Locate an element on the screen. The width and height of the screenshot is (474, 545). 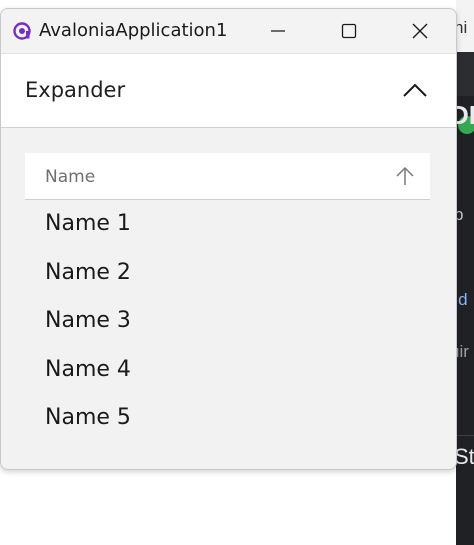
maximize-icon is located at coordinates (349, 31).